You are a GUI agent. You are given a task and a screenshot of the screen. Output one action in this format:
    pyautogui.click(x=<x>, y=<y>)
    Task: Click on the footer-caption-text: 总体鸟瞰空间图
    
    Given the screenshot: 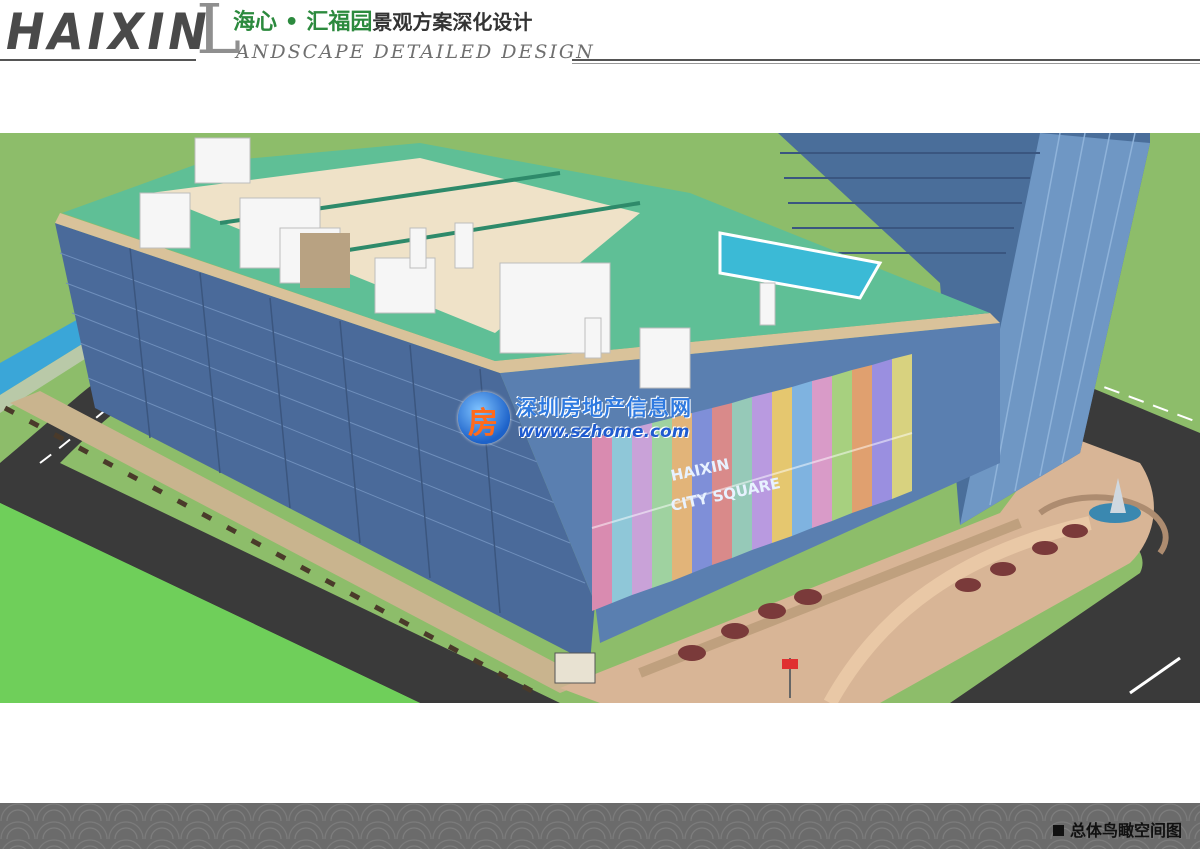 What is the action you would take?
    pyautogui.click(x=1125, y=830)
    